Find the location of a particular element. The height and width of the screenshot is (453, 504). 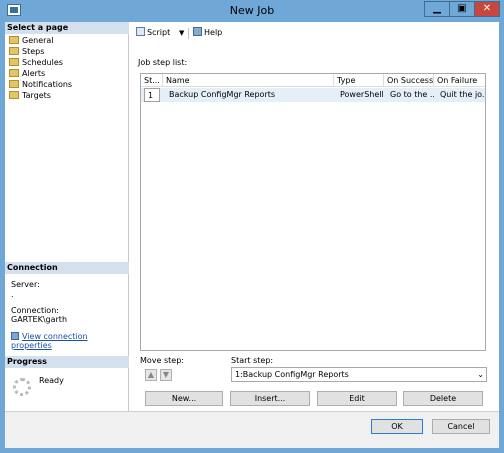

page-label: Targets is located at coordinates (36, 95).